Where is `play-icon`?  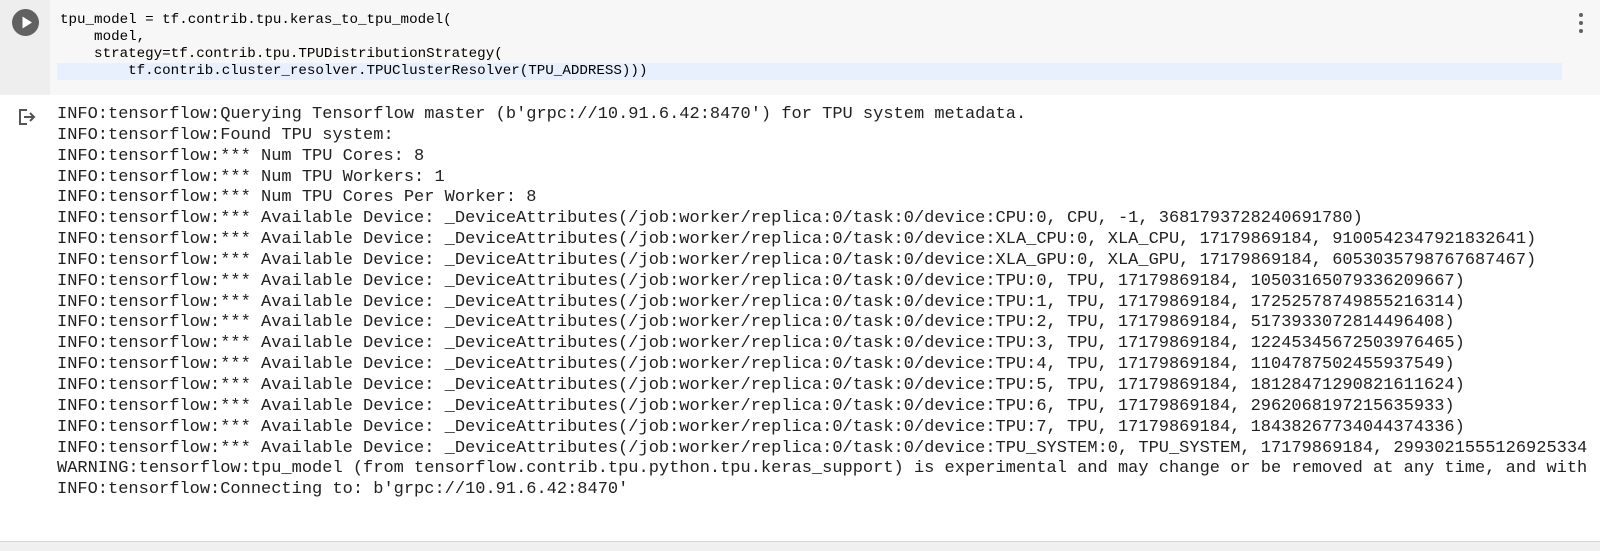 play-icon is located at coordinates (27, 22).